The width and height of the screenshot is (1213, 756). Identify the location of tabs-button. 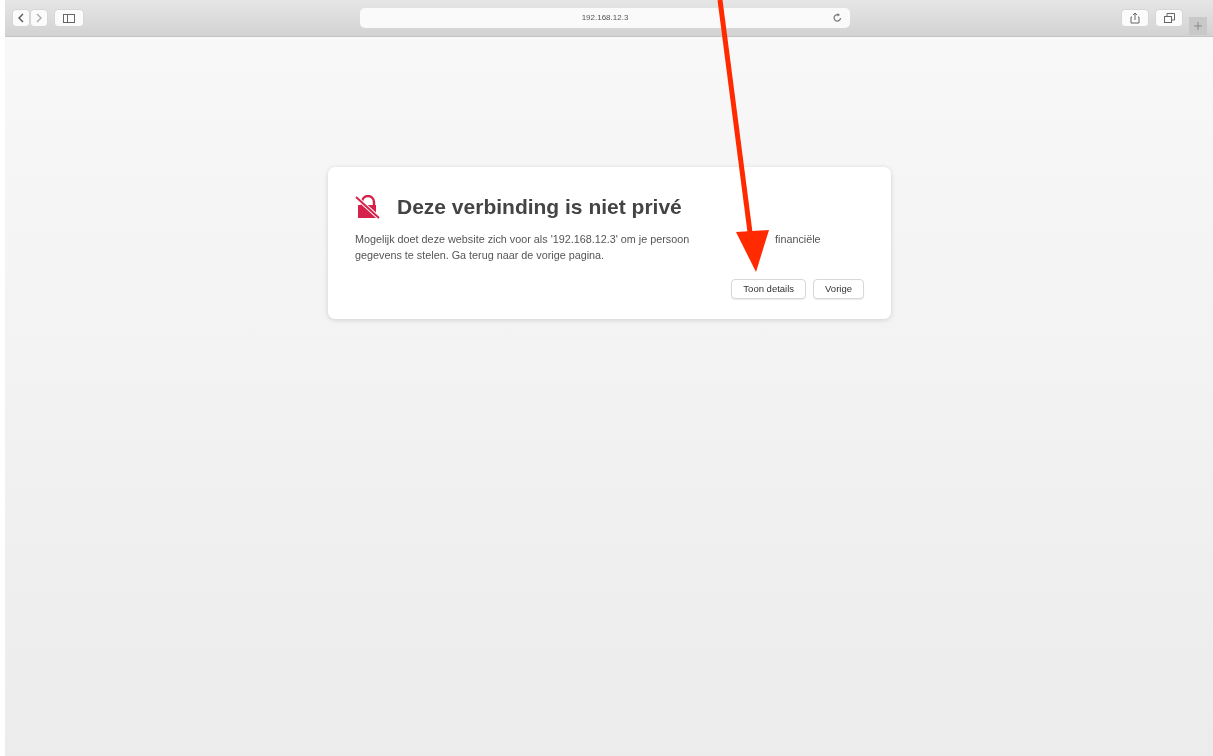
(1169, 18).